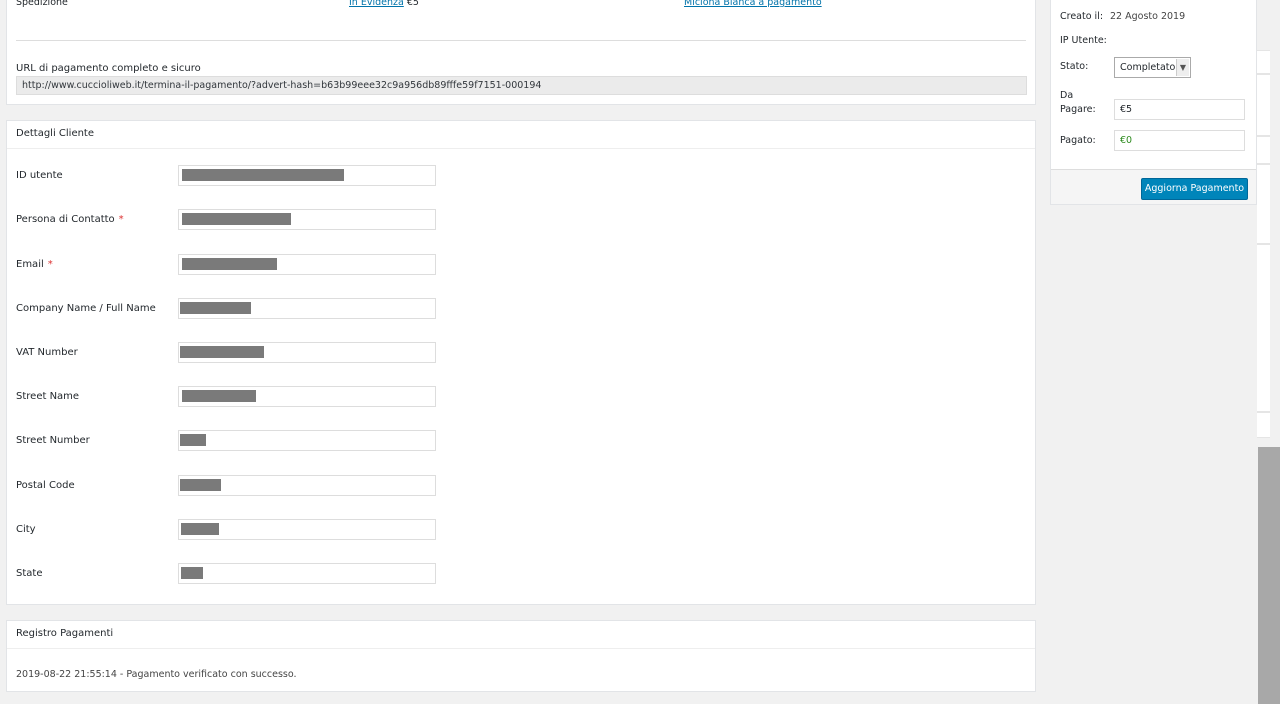 The image size is (1280, 704). I want to click on field-label: Postal Code, so click(45, 485).